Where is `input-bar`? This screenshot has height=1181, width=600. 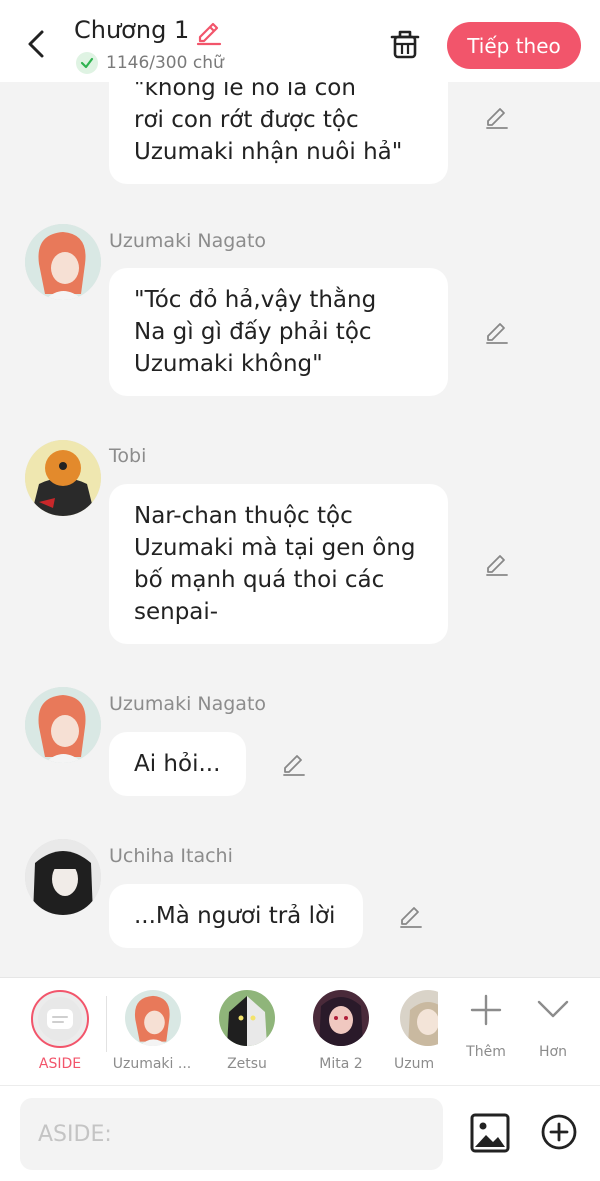 input-bar is located at coordinates (300, 1133).